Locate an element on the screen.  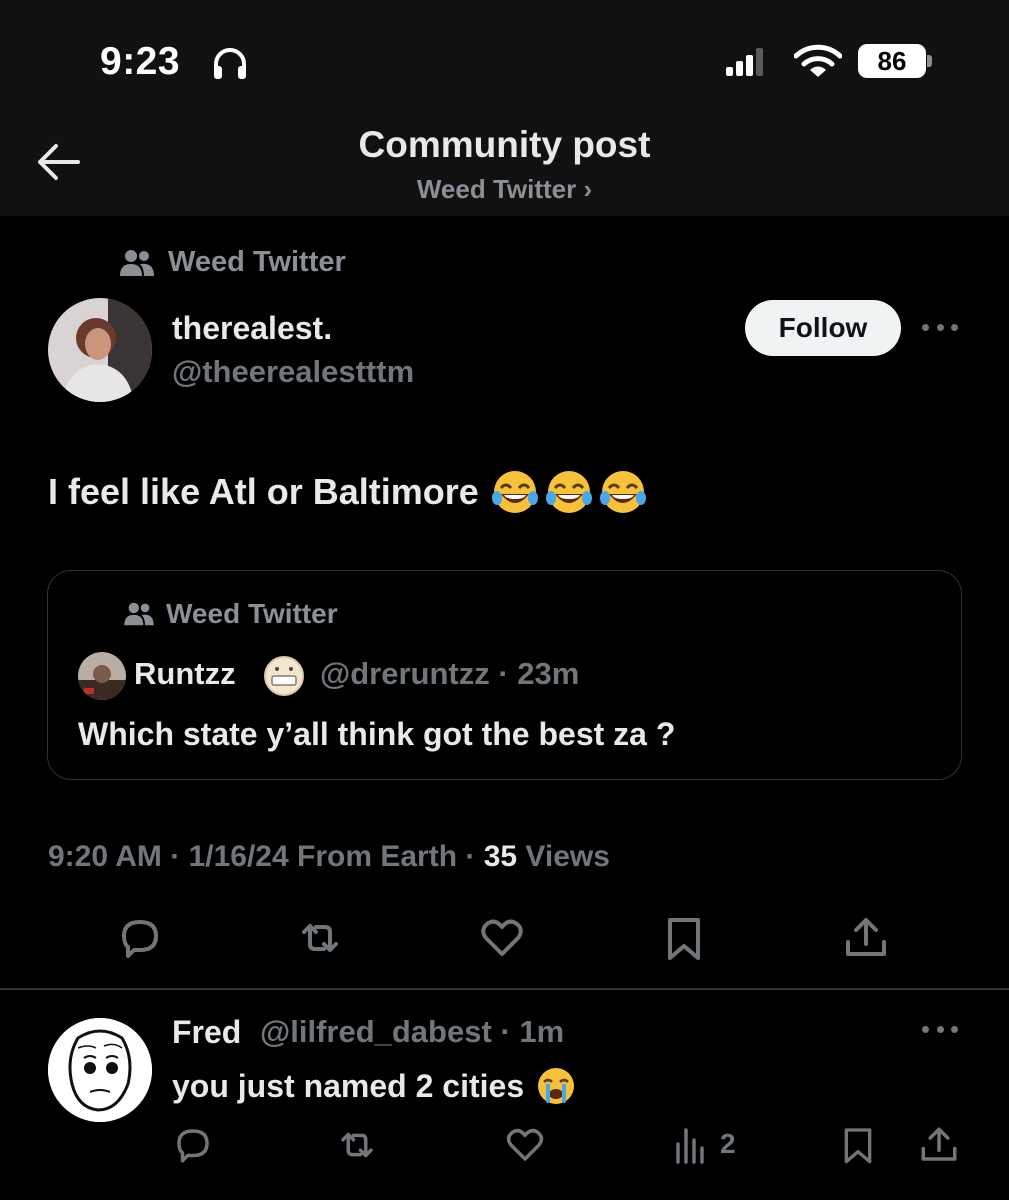
reply-retweet-button is located at coordinates (357, 1145).